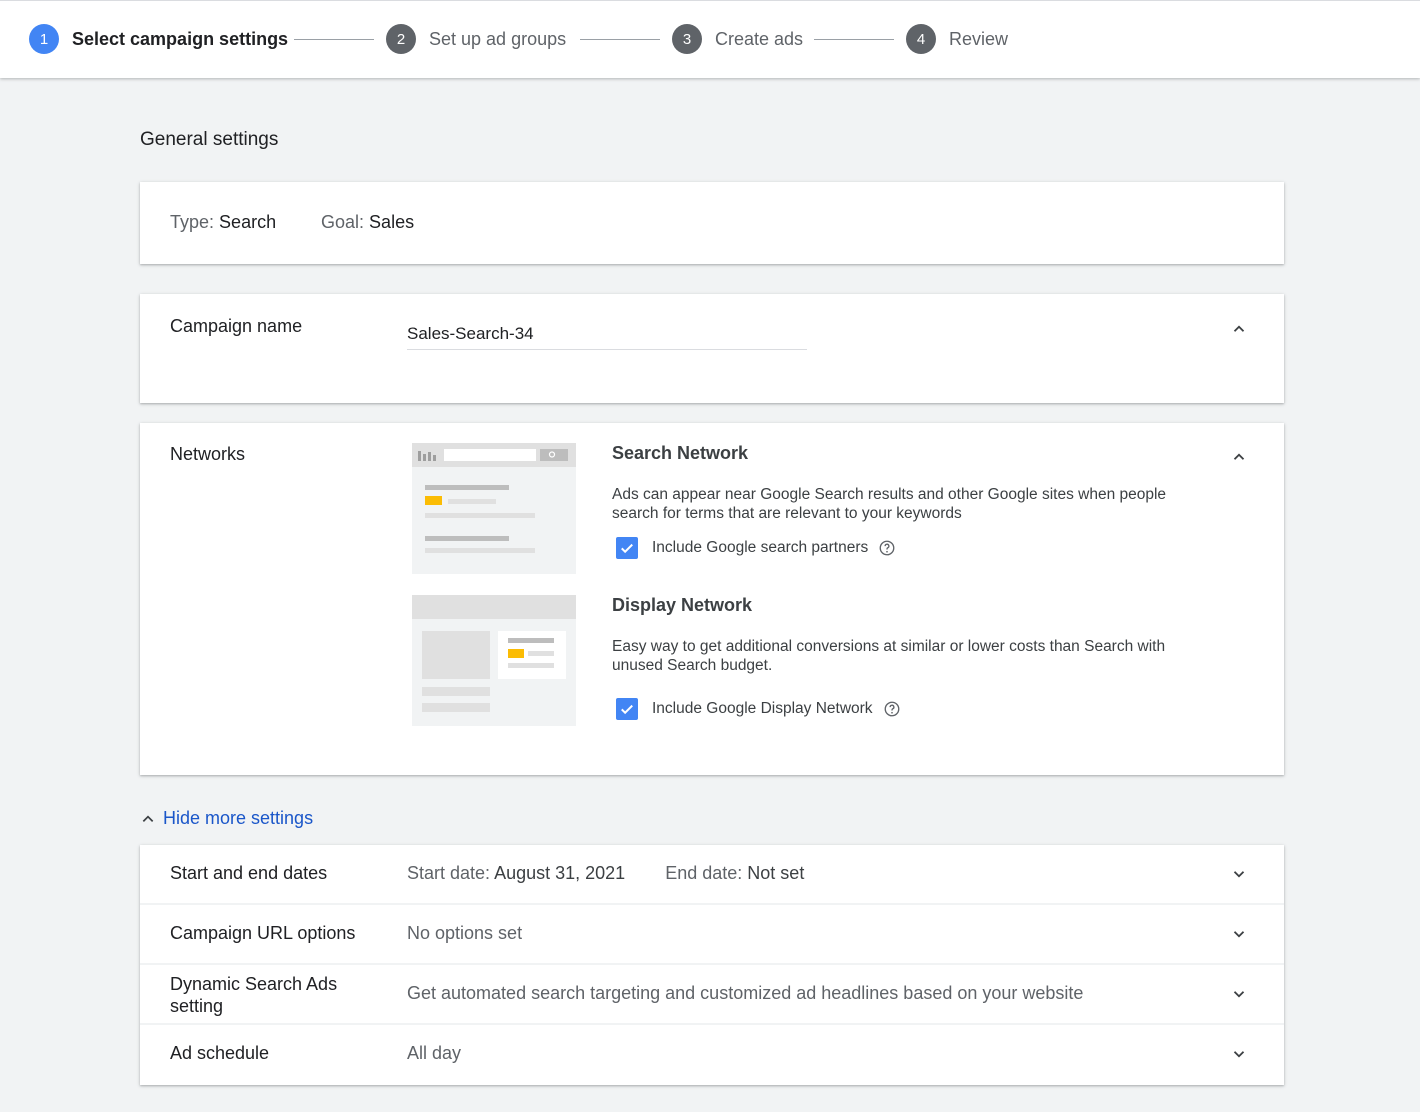 Image resolution: width=1420 pixels, height=1112 pixels. What do you see at coordinates (197, 1006) in the screenshot?
I see `dsa-label-line2: setting` at bounding box center [197, 1006].